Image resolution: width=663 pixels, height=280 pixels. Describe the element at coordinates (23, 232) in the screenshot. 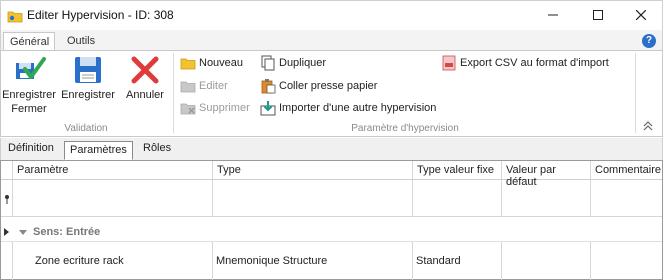

I see `expand-group-icon` at that location.